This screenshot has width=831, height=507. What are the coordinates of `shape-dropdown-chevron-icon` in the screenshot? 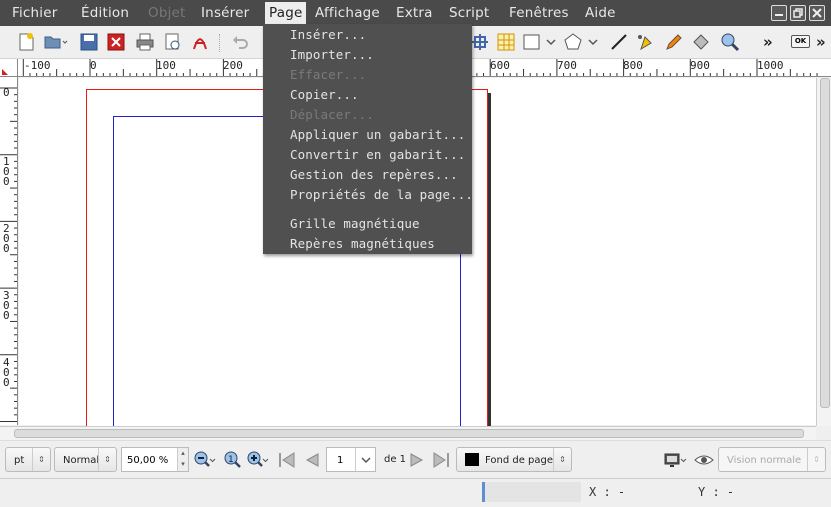 It's located at (555, 42).